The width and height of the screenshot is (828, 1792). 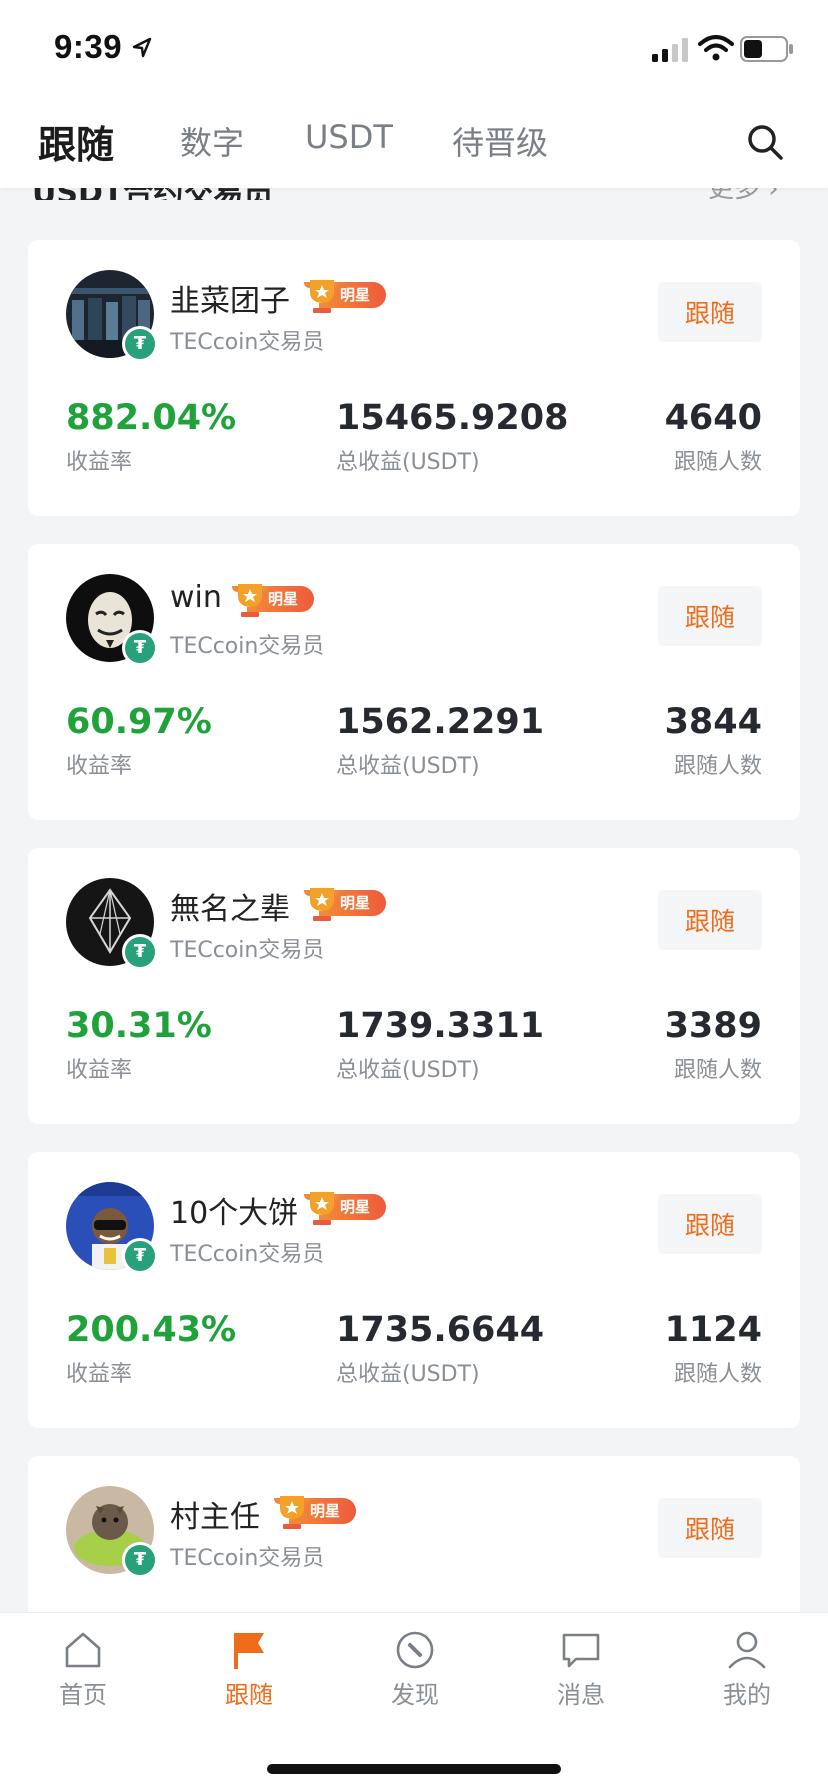 What do you see at coordinates (713, 1330) in the screenshot?
I see `followers-value: 1124` at bounding box center [713, 1330].